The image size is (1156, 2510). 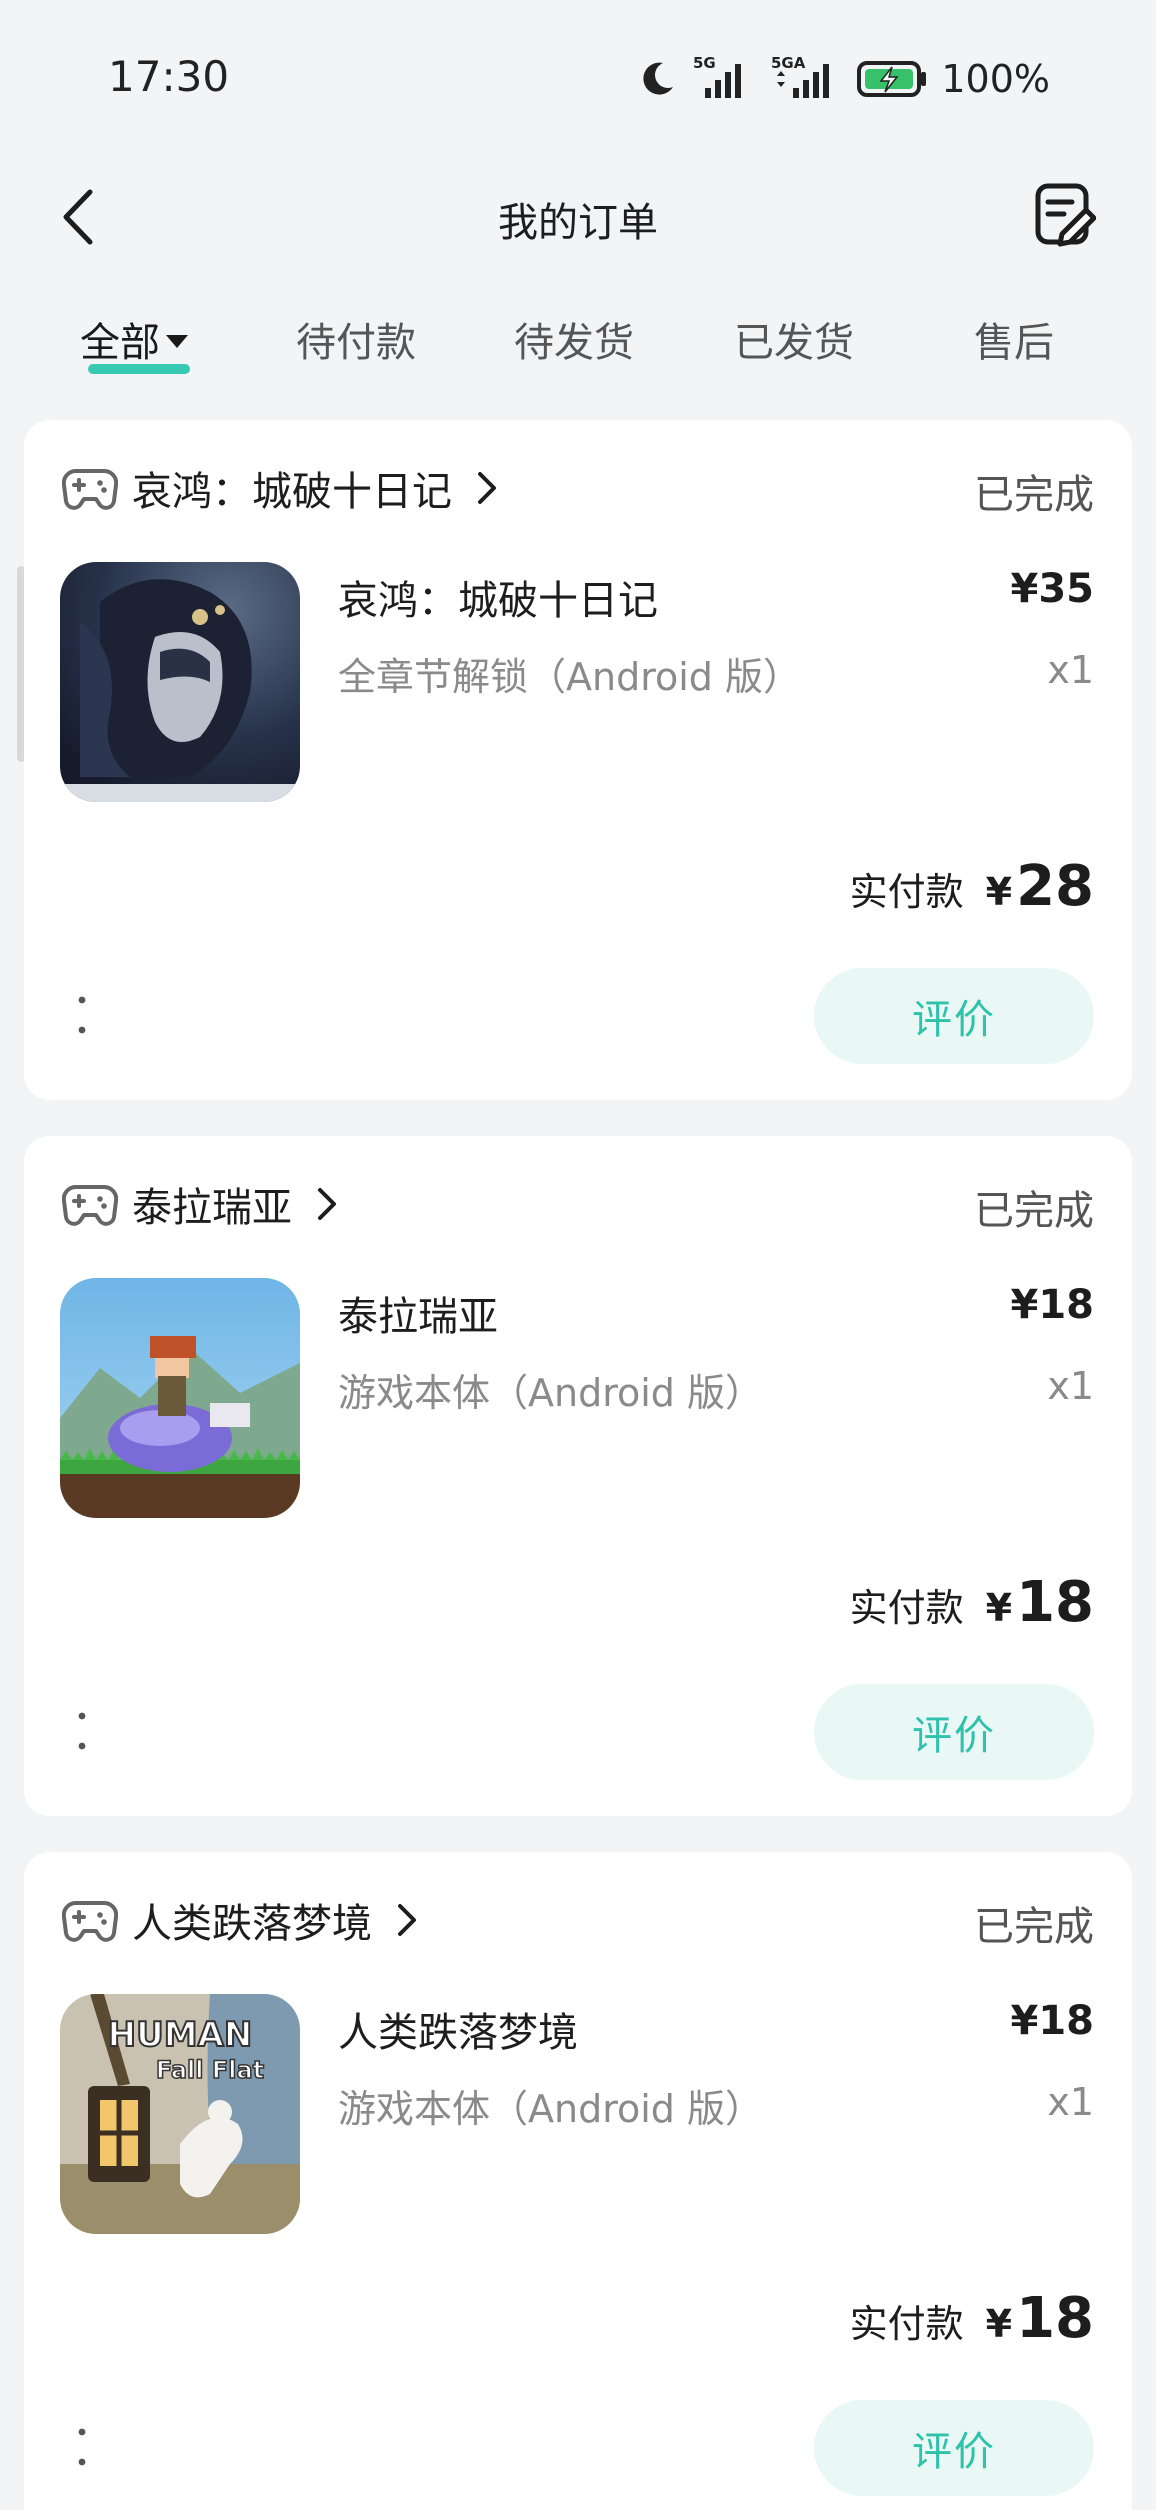 What do you see at coordinates (1014, 339) in the screenshot?
I see `tab-after-sales: 售后` at bounding box center [1014, 339].